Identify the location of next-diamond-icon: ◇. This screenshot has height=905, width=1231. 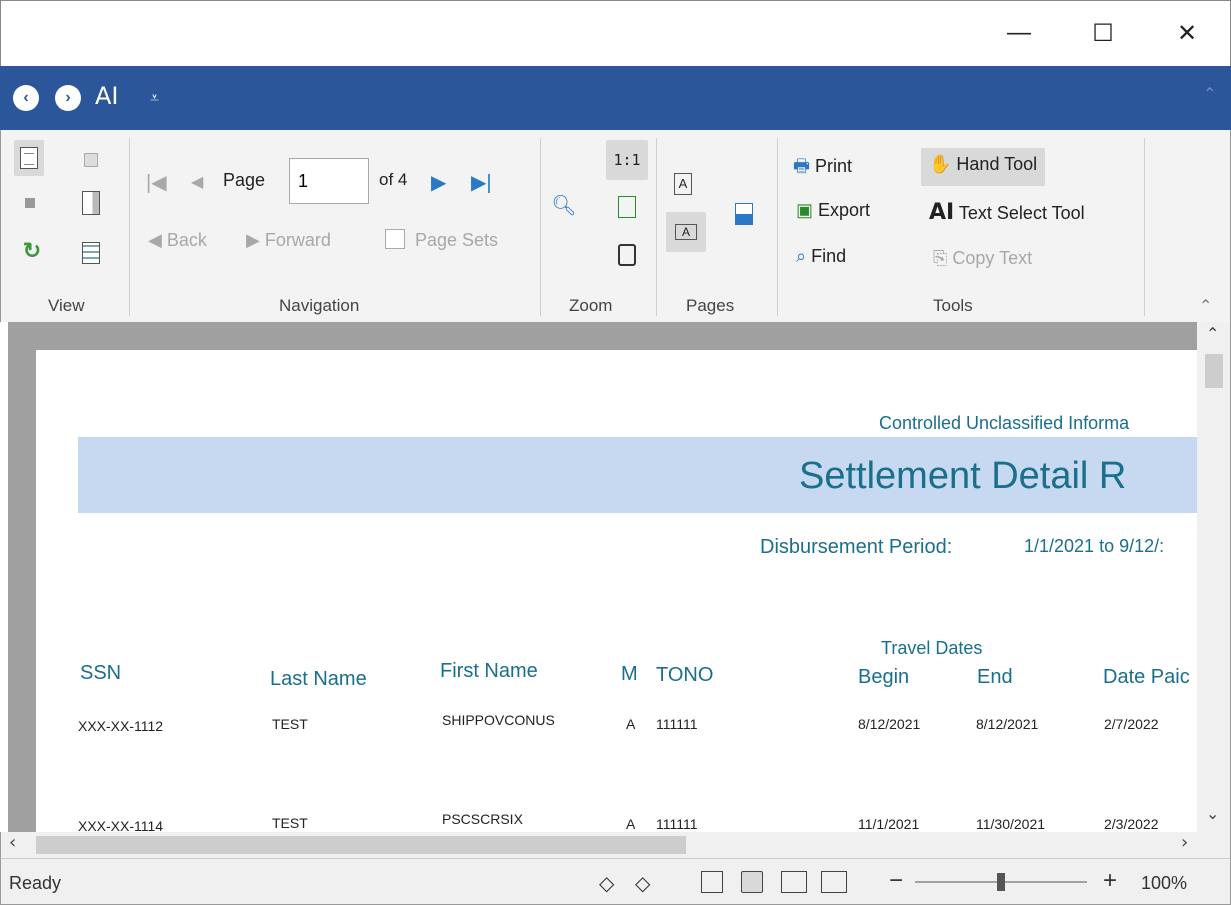
(642, 883).